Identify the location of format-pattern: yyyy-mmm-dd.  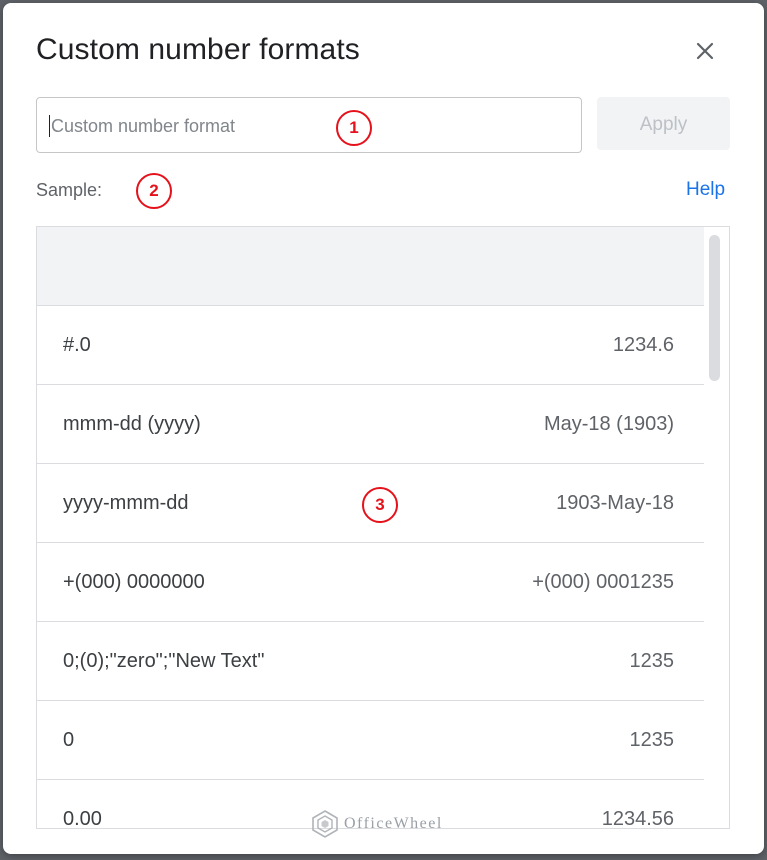
(126, 503).